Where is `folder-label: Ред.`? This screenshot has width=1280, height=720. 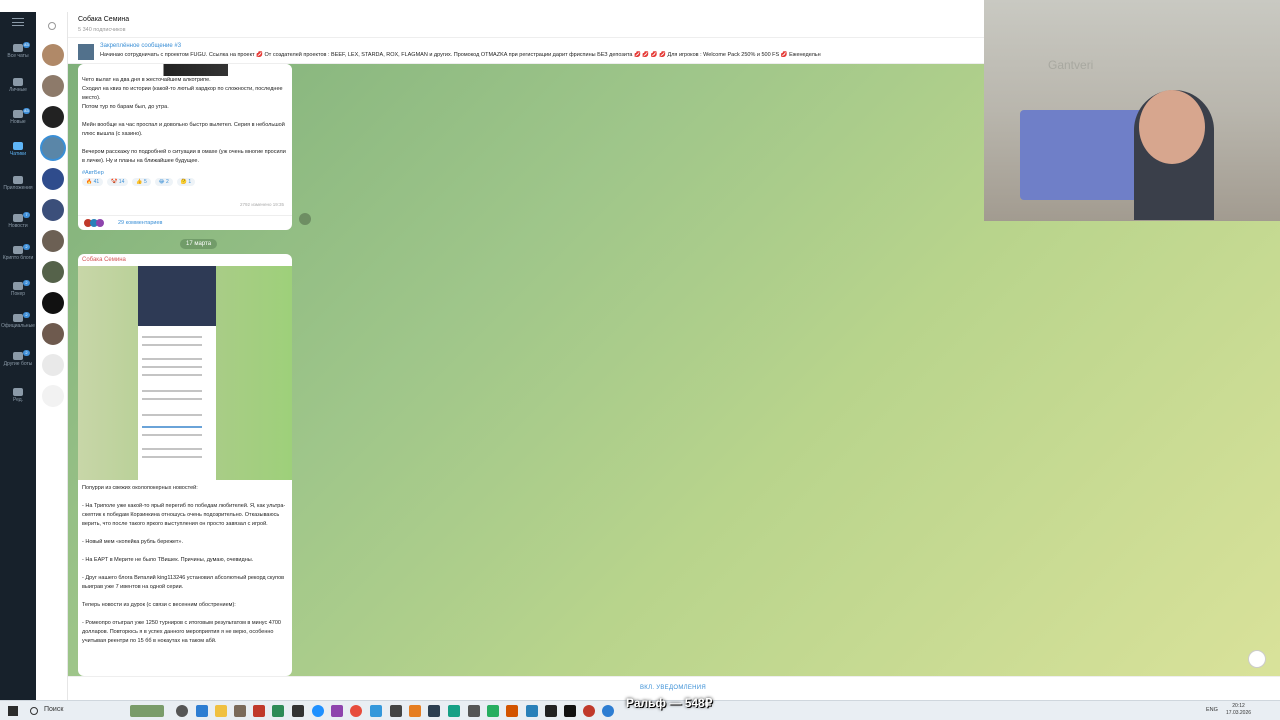
folder-label: Ред. is located at coordinates (18, 400).